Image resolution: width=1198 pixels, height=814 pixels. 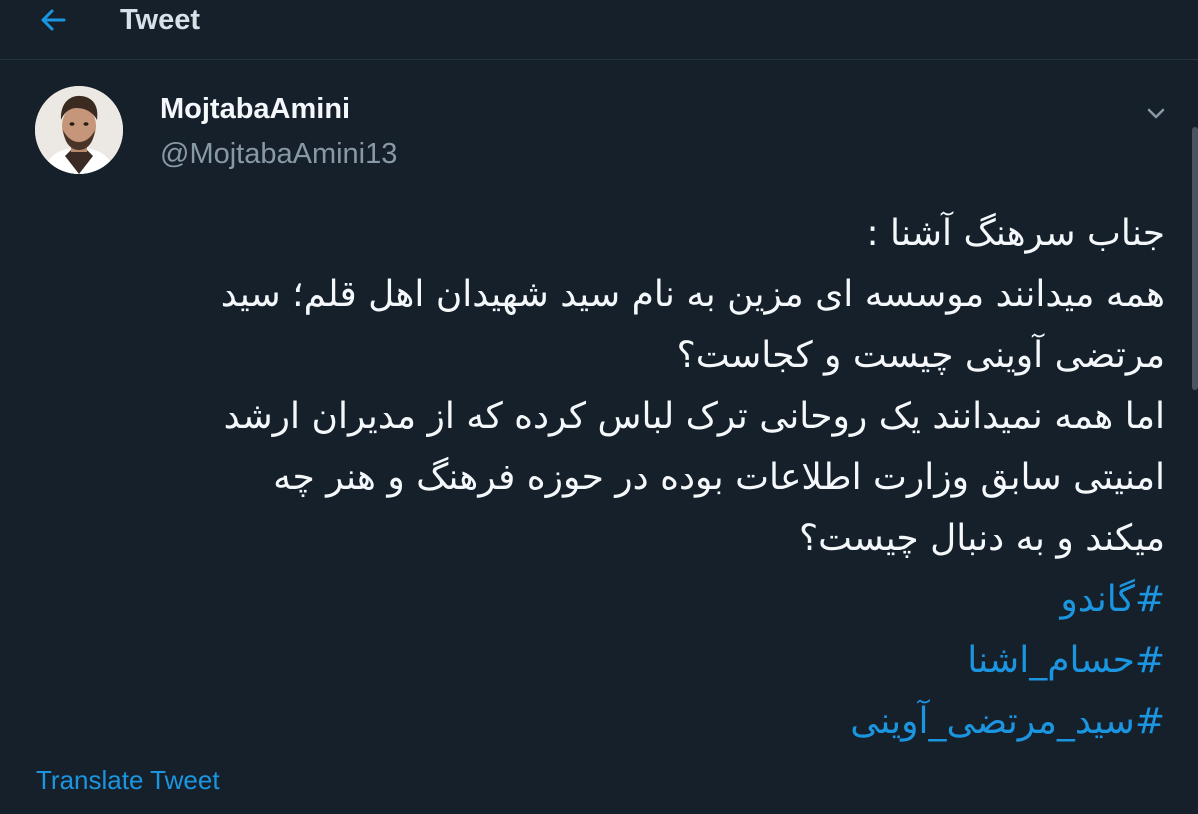 What do you see at coordinates (599, 30) in the screenshot?
I see `top-bar: Tweet` at bounding box center [599, 30].